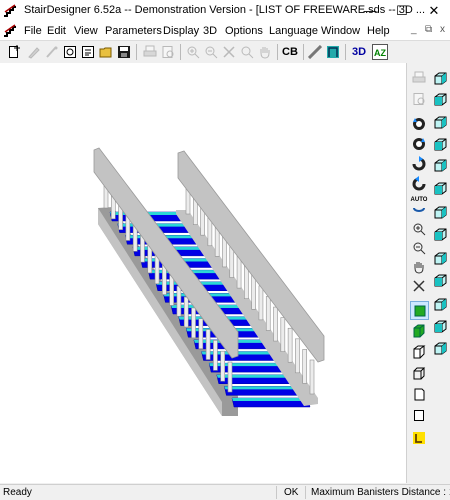 The height and width of the screenshot is (500, 450). What do you see at coordinates (419, 331) in the screenshot?
I see `shaded-cube-icon` at bounding box center [419, 331].